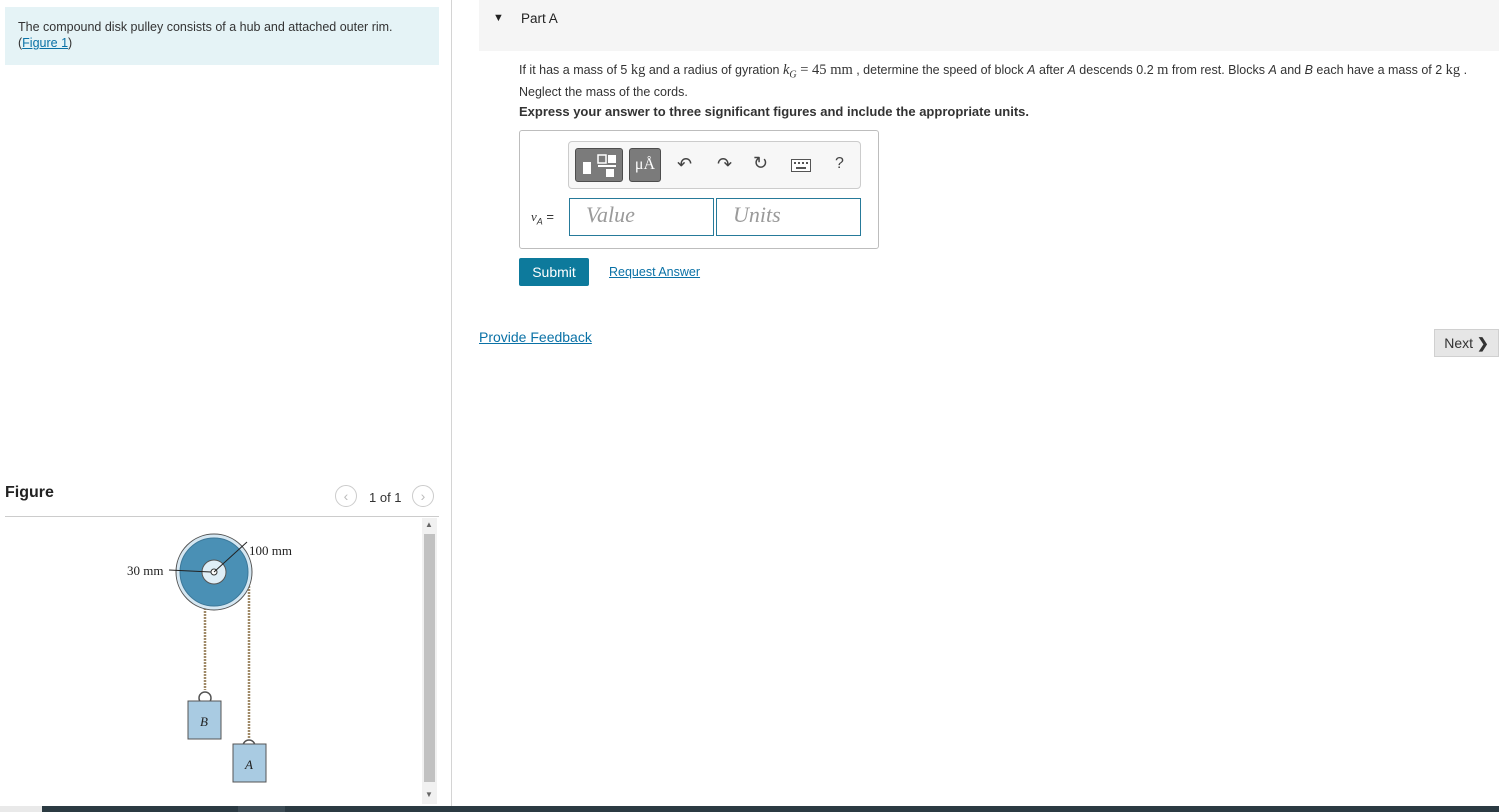 The height and width of the screenshot is (812, 1499). What do you see at coordinates (749, 809) in the screenshot?
I see `bottom-bar` at bounding box center [749, 809].